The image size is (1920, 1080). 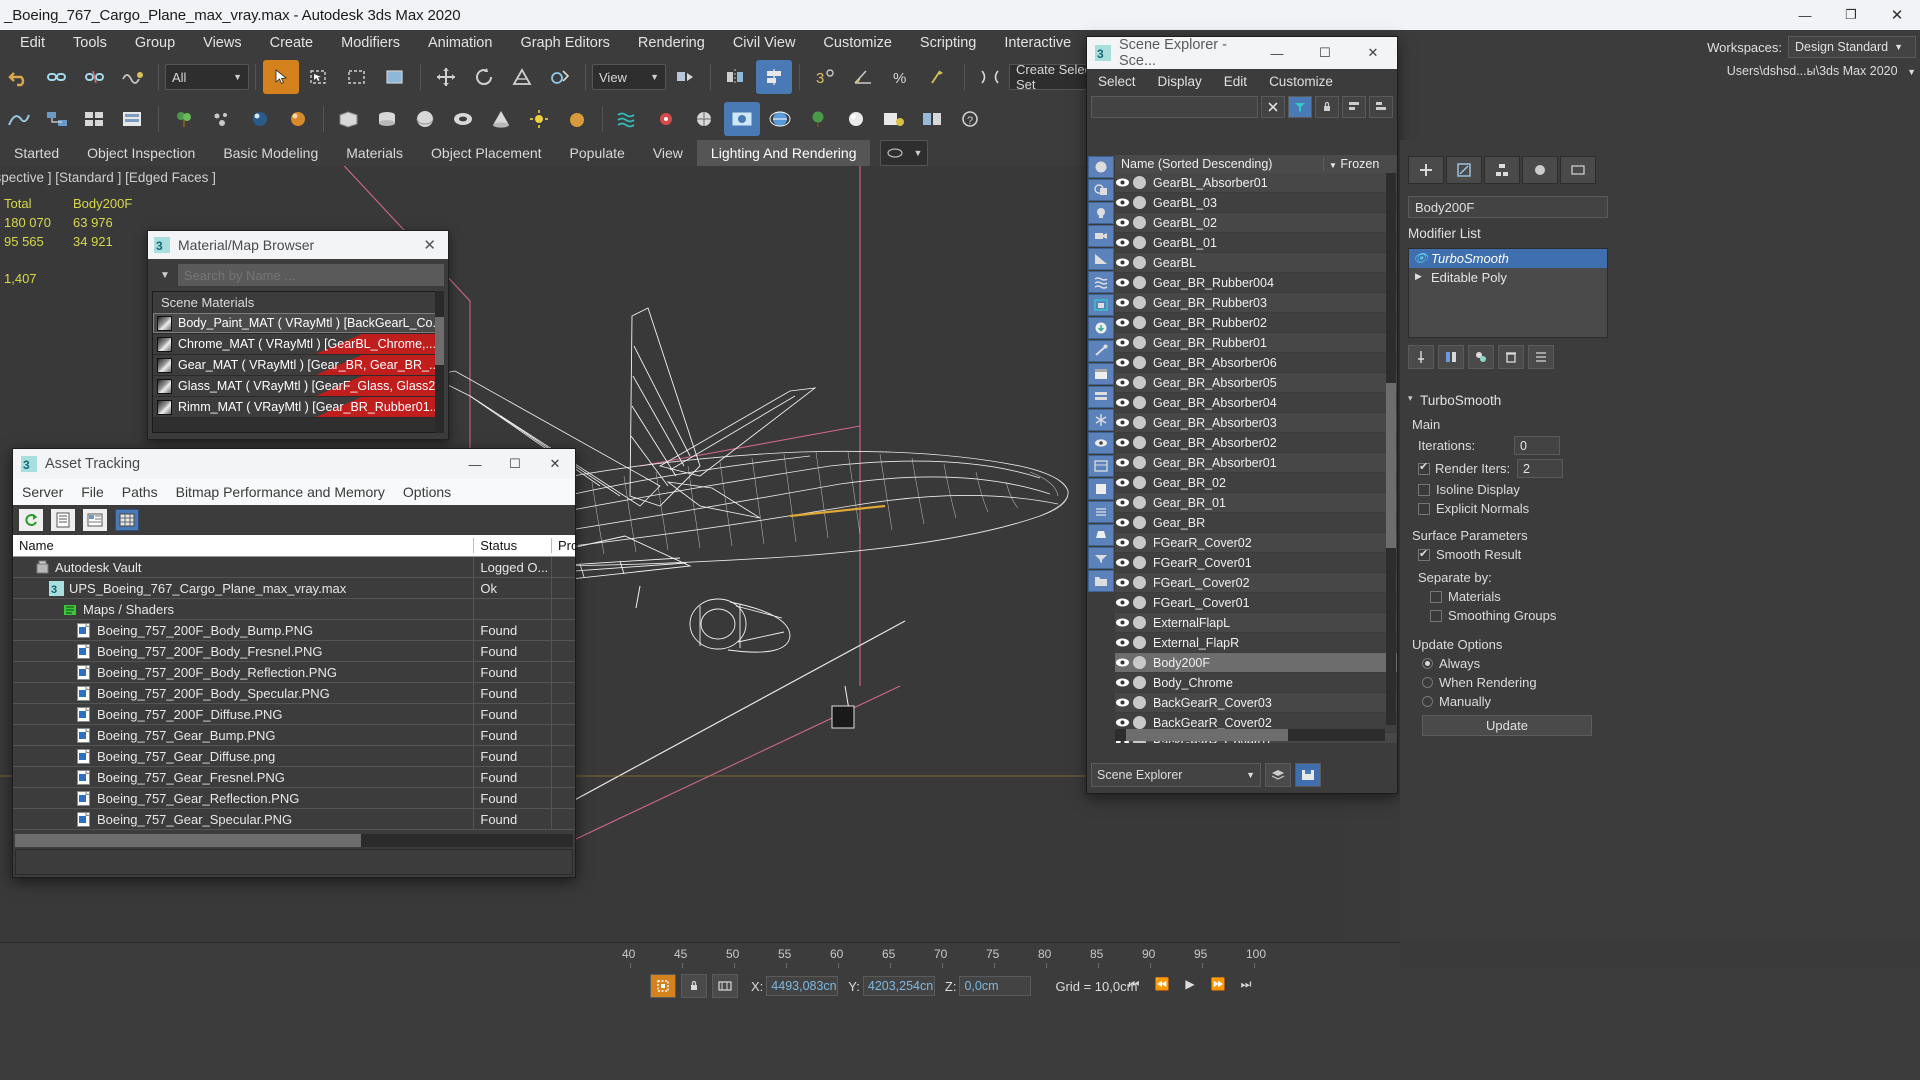 What do you see at coordinates (1256, 582) in the screenshot?
I see `scene-object-row: FGearL_Cover02` at bounding box center [1256, 582].